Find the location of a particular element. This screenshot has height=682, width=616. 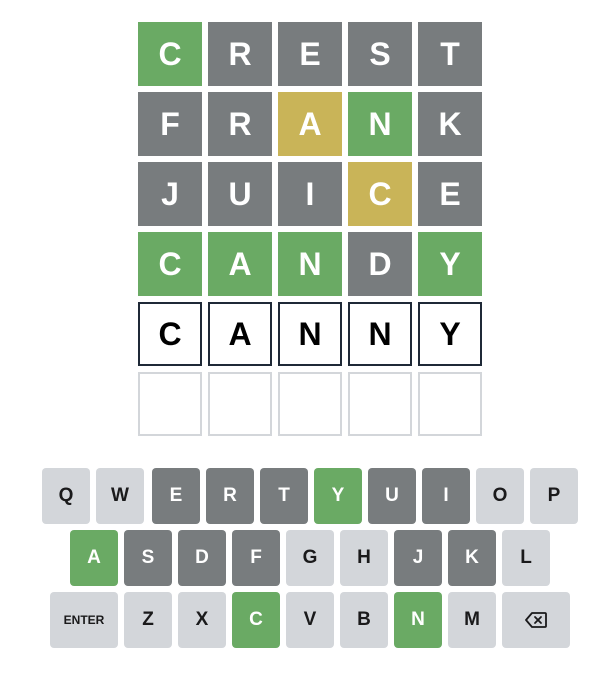

key-u: U is located at coordinates (392, 496).